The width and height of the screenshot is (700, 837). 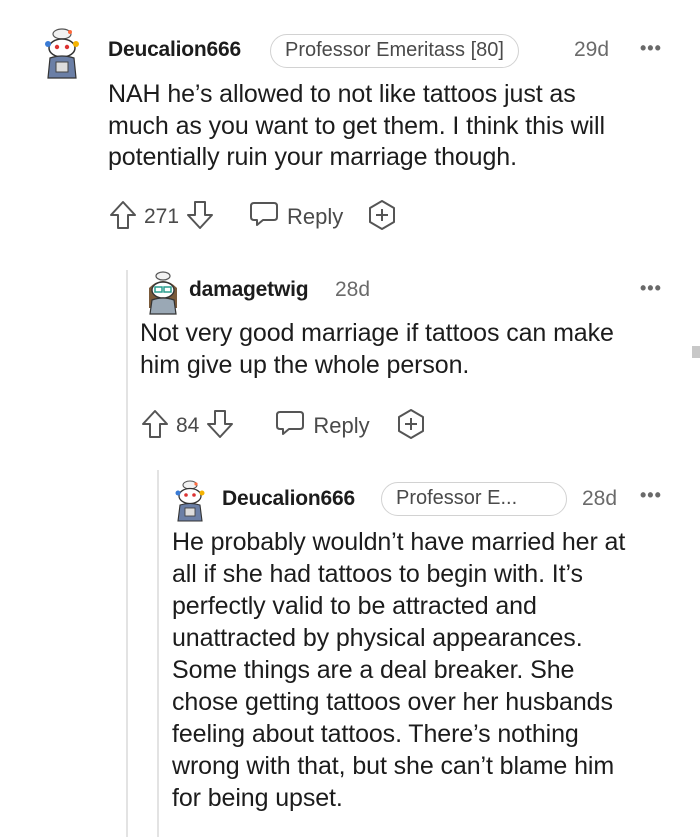 What do you see at coordinates (696, 352) in the screenshot?
I see `scrollbar-thumb` at bounding box center [696, 352].